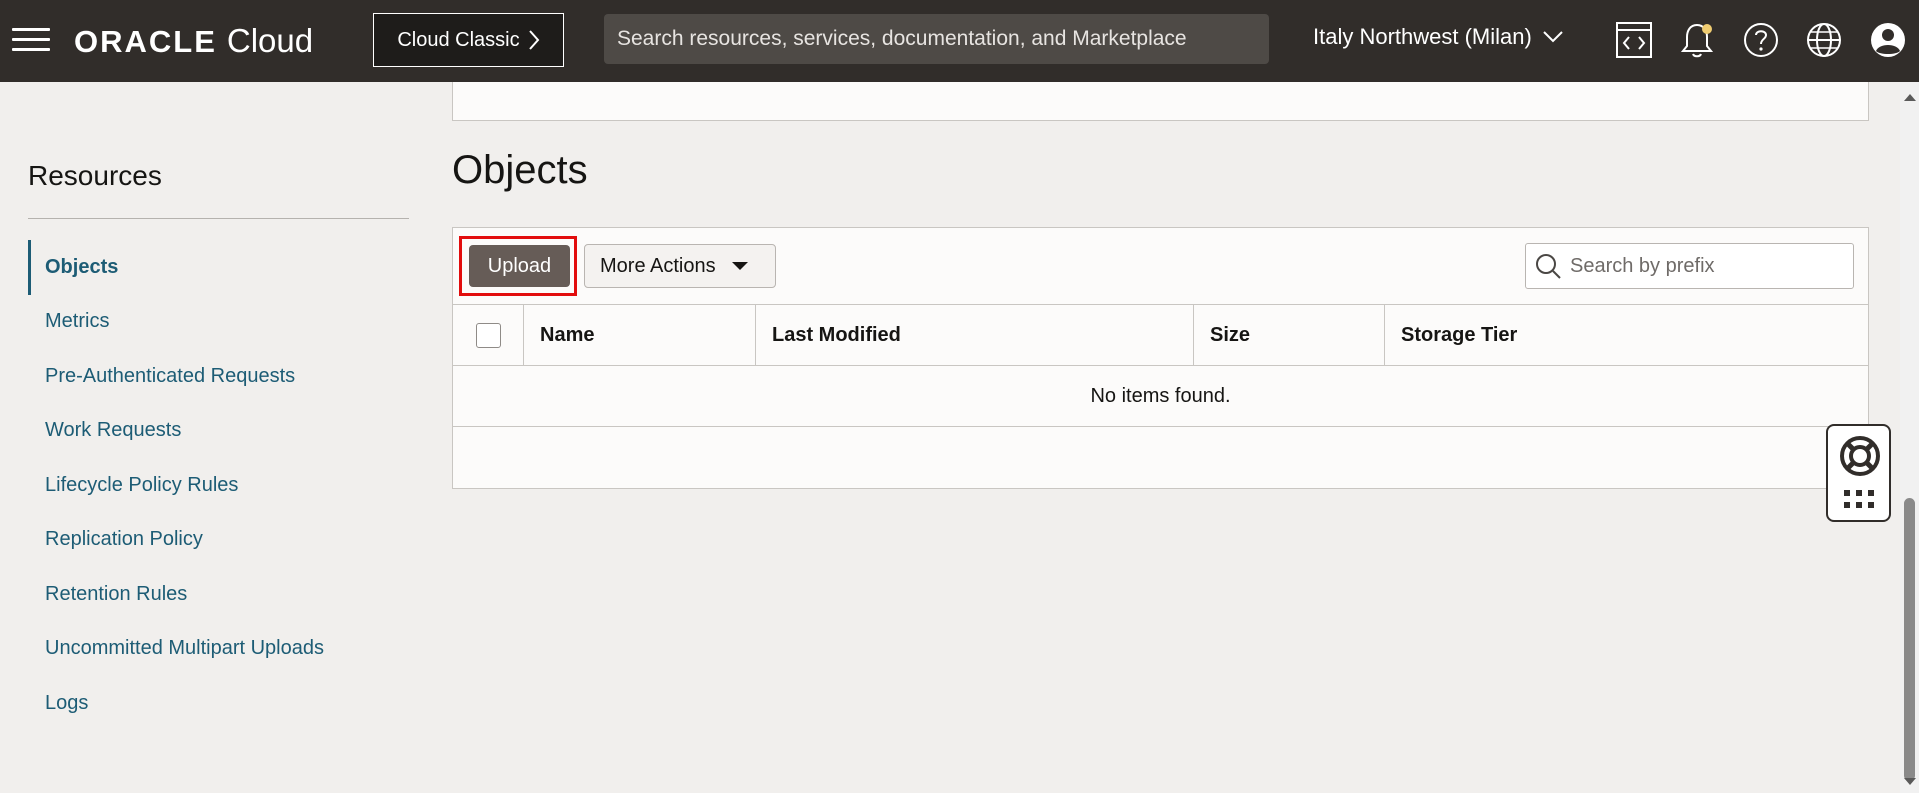 The image size is (1919, 793). I want to click on region-label: Italy Northwest (Milan), so click(1422, 36).